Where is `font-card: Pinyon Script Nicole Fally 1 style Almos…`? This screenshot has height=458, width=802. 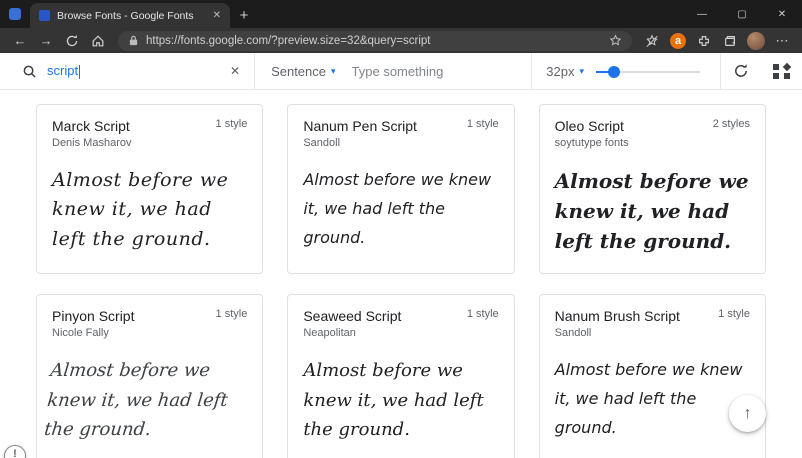 font-card: Pinyon Script Nicole Fally 1 style Almos… is located at coordinates (150, 376).